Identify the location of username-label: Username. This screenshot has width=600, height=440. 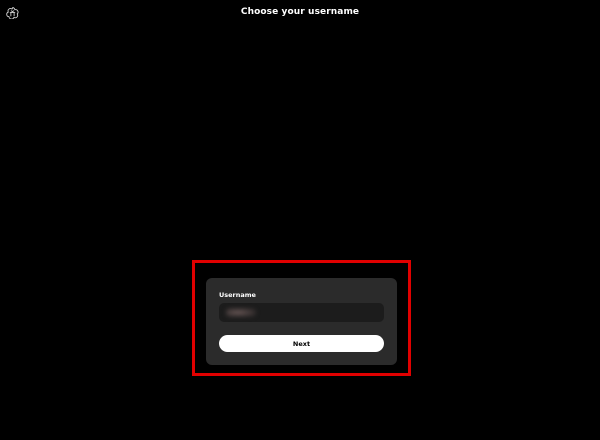
(237, 295).